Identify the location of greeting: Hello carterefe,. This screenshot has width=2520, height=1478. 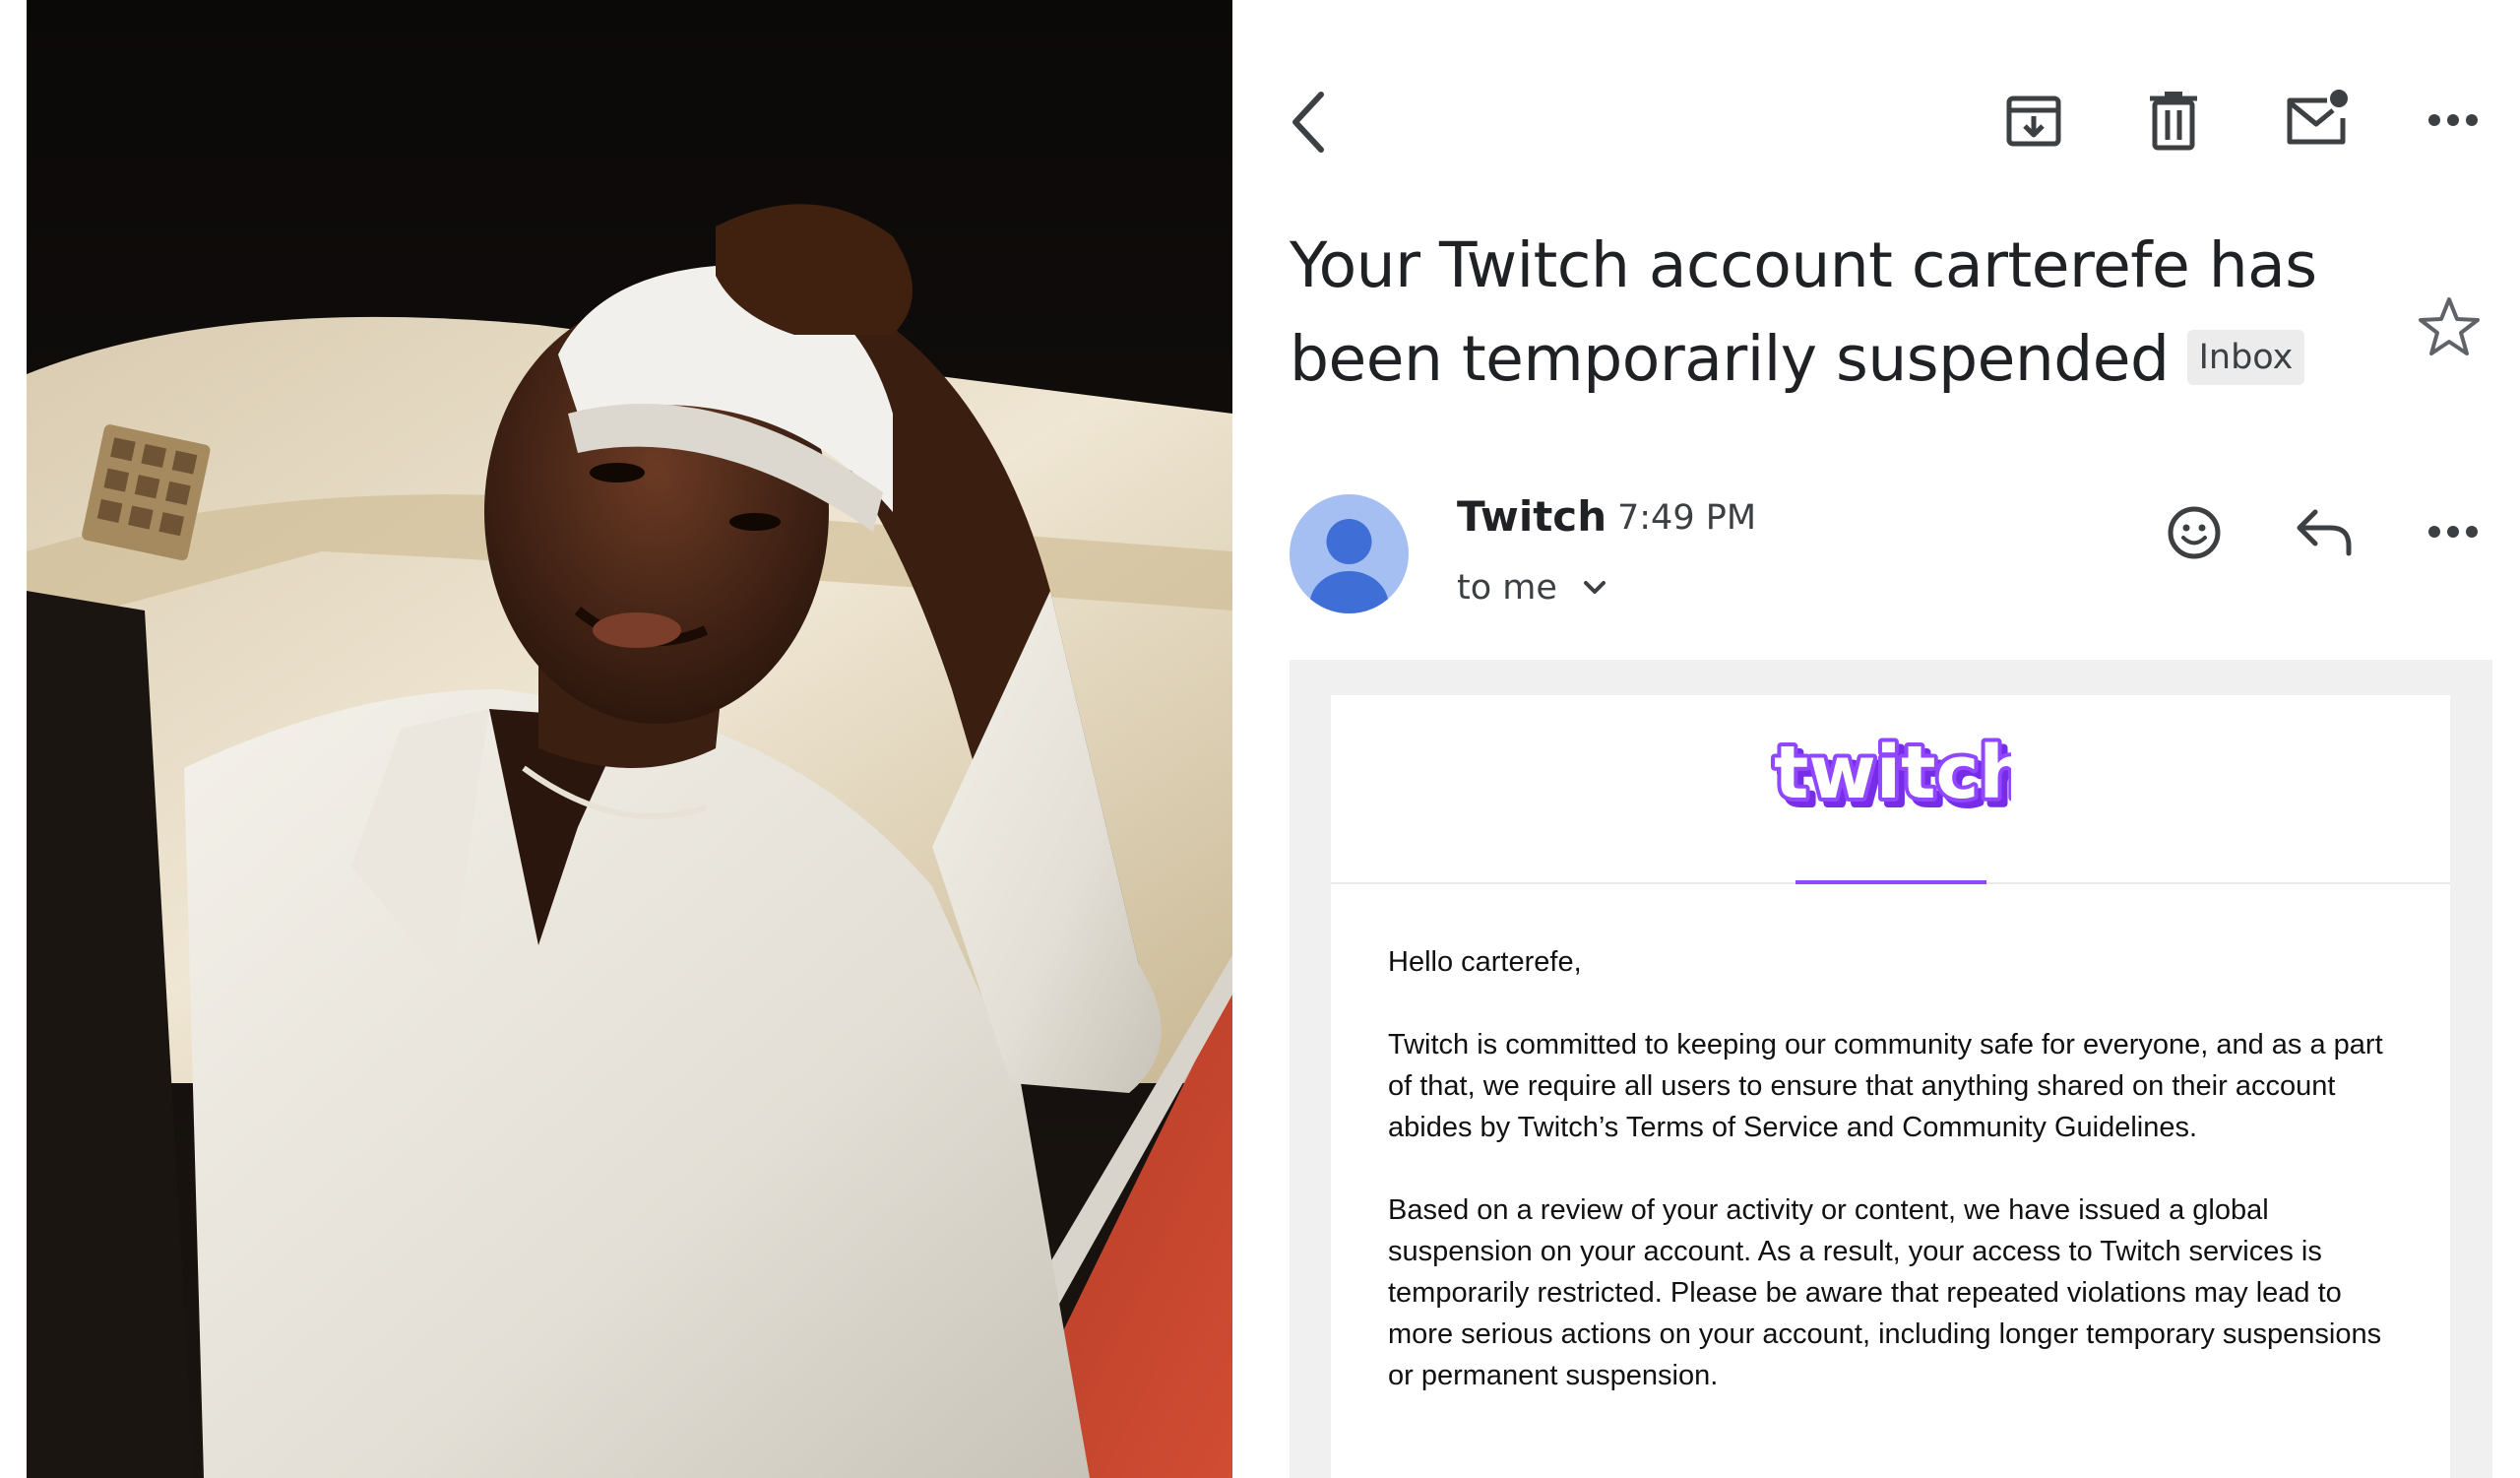
(1485, 962).